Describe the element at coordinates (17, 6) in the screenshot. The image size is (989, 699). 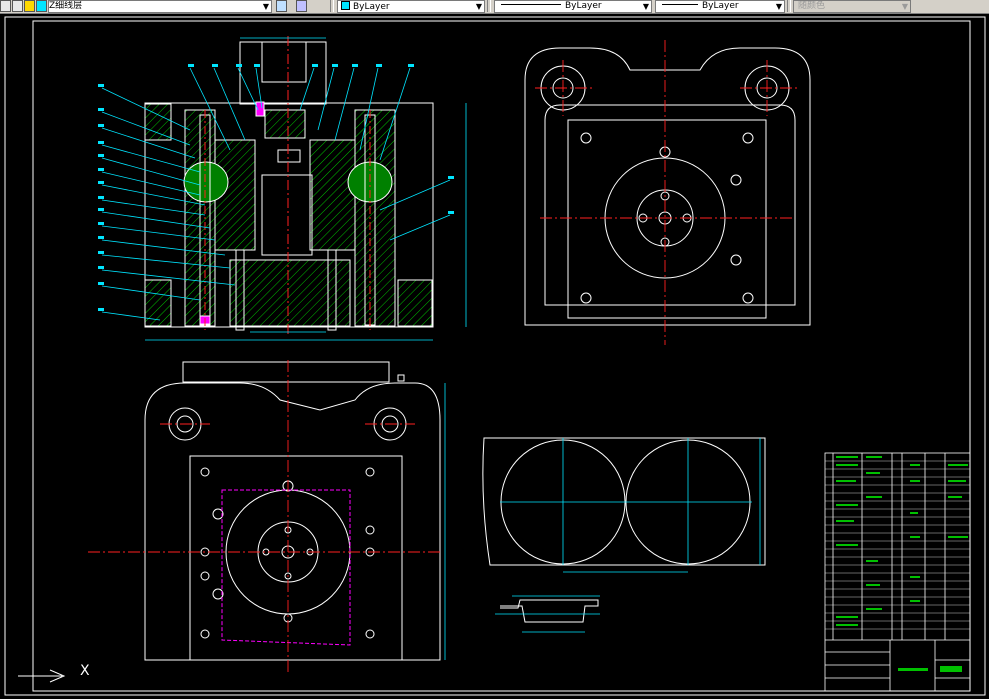
I see `layer-freeze-icon` at that location.